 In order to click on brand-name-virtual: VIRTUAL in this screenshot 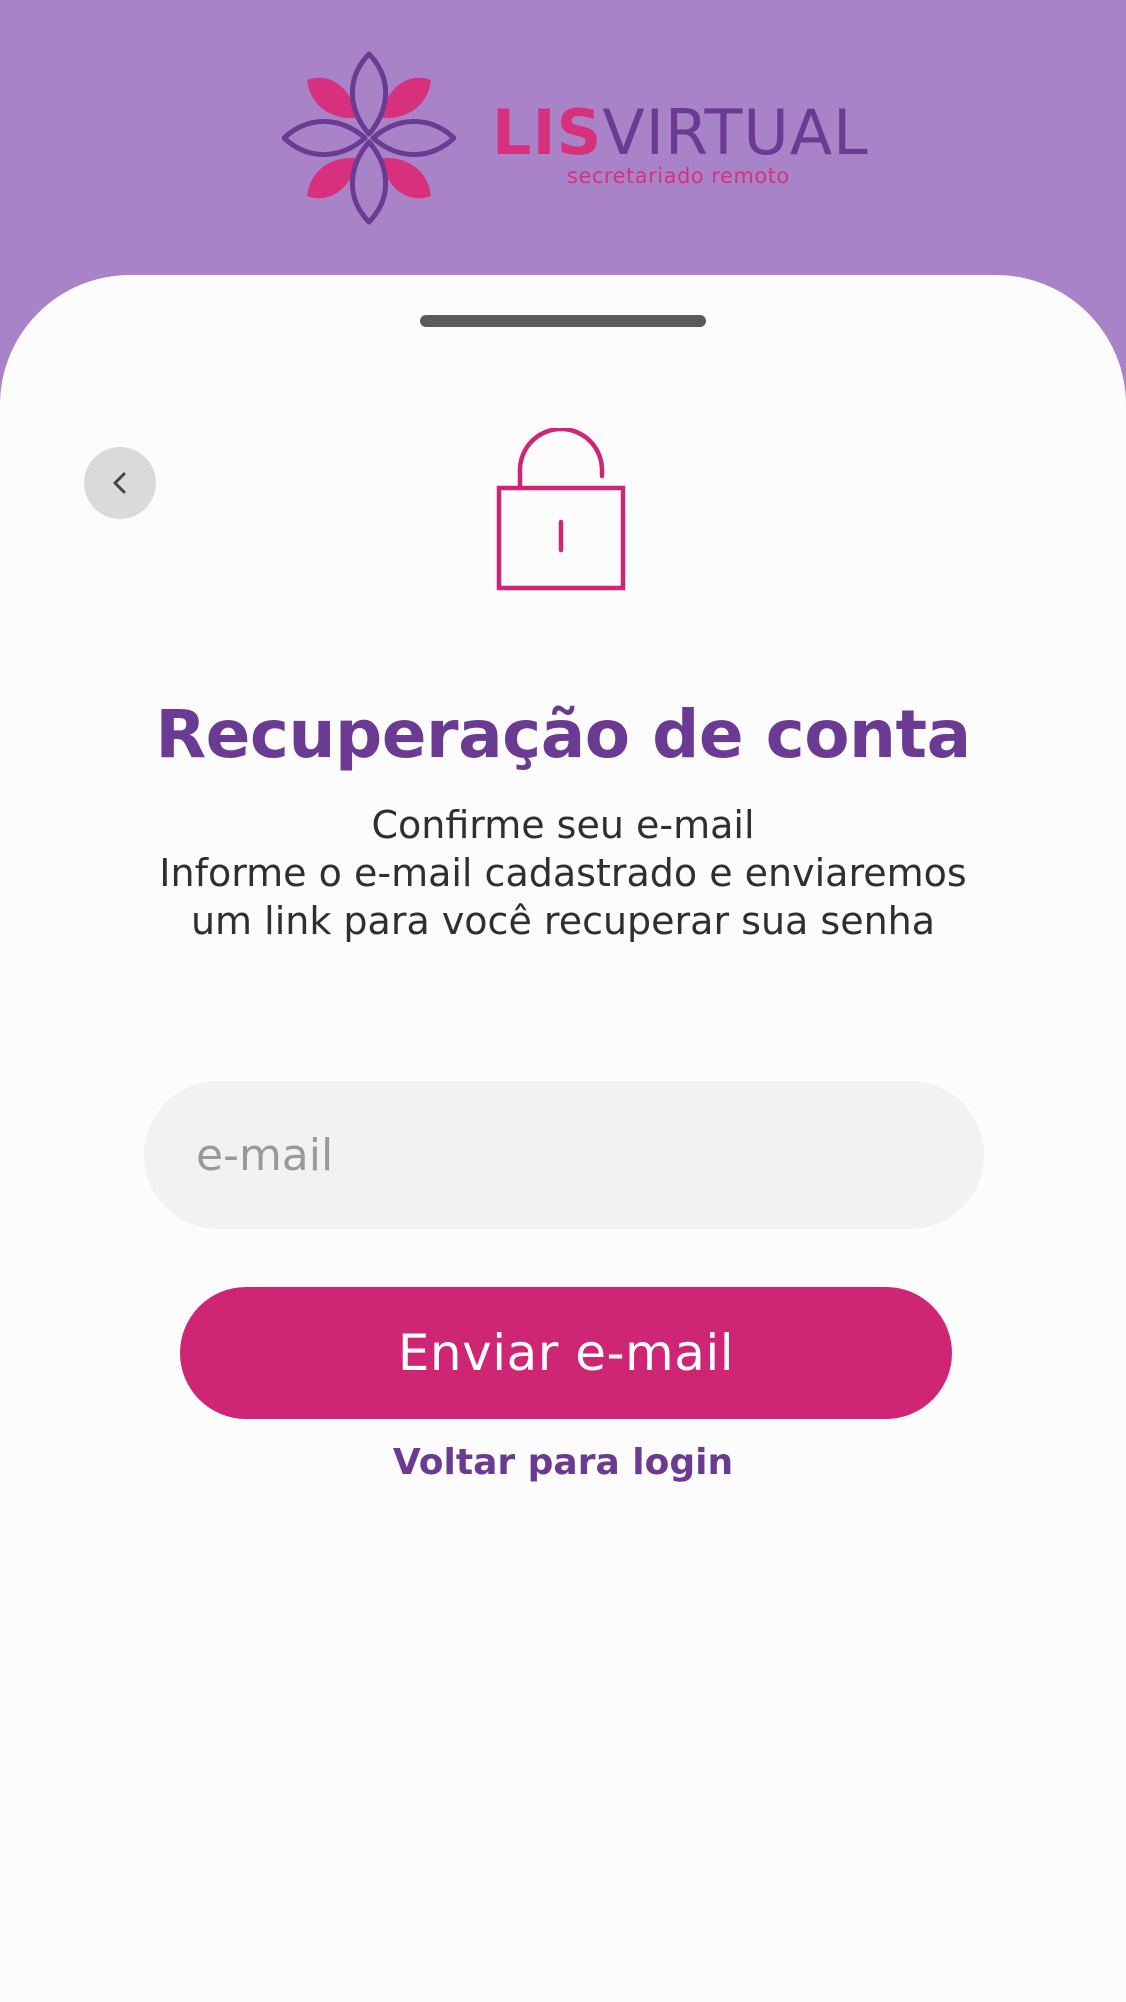, I will do `click(735, 132)`.